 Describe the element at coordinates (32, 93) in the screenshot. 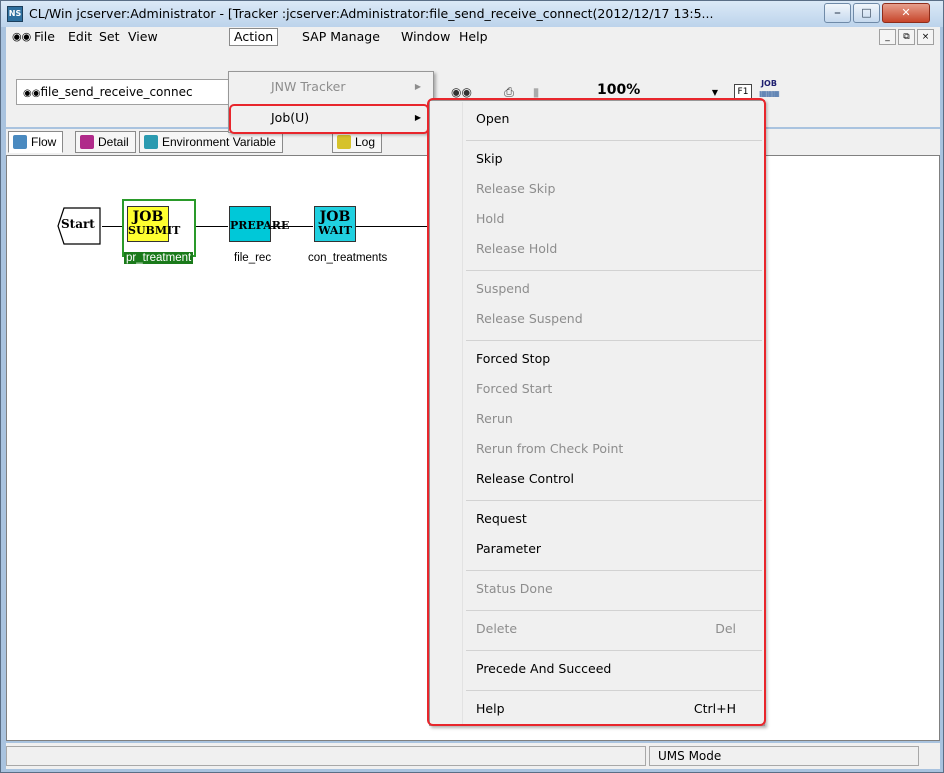

I see `flow-icon: ◉◉` at that location.